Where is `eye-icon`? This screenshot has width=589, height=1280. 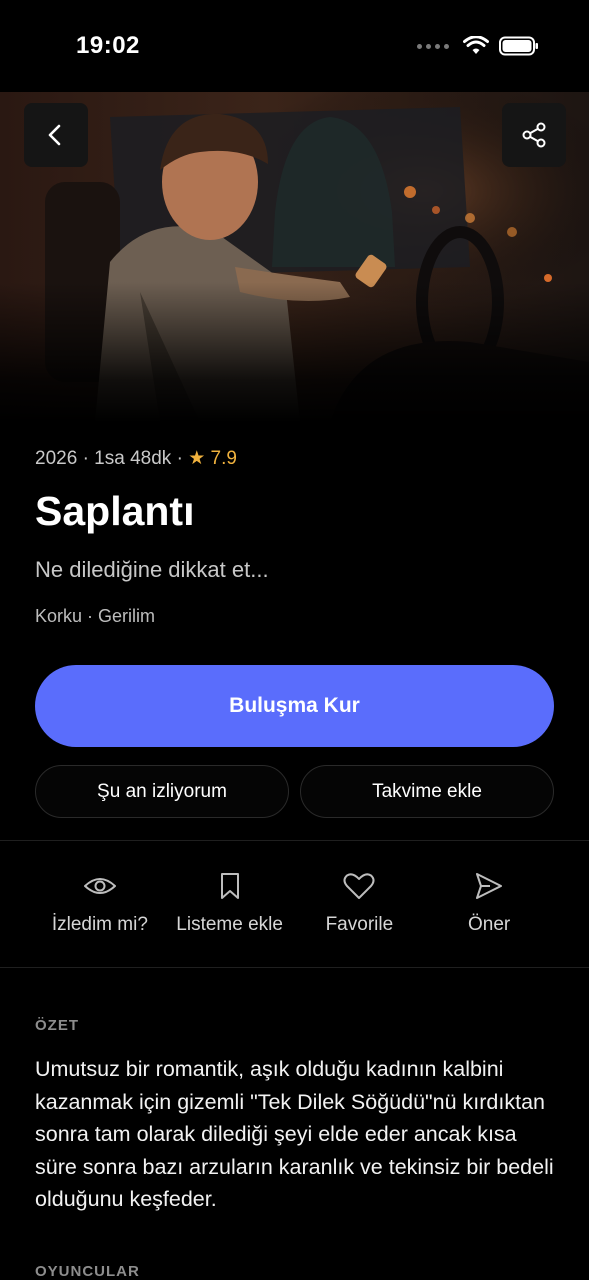
eye-icon is located at coordinates (99, 886).